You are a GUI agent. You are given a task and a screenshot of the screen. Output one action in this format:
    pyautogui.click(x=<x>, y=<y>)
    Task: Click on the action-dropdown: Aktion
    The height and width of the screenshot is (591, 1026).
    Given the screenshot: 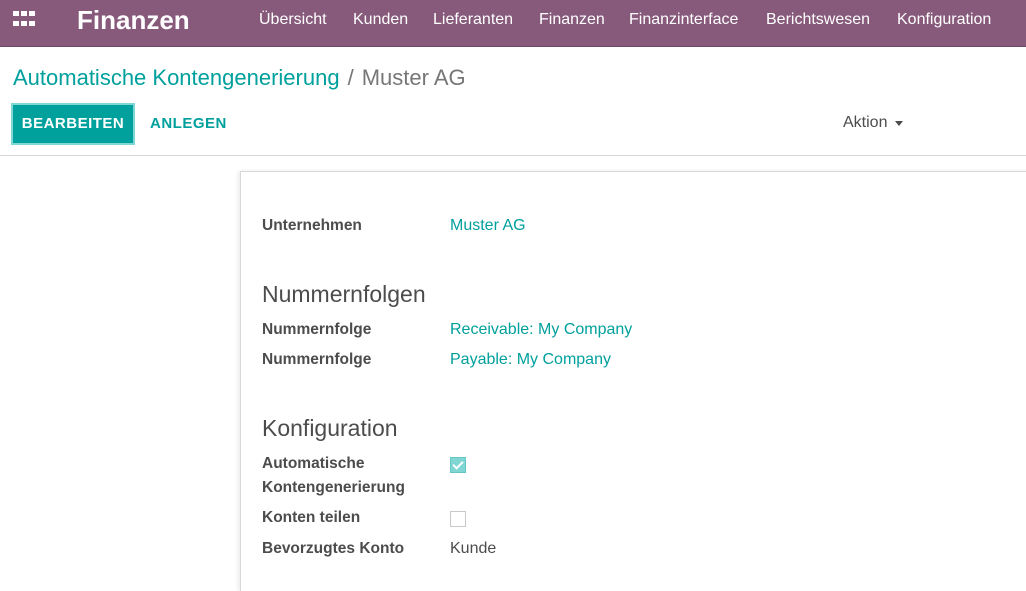 What is the action you would take?
    pyautogui.click(x=873, y=123)
    